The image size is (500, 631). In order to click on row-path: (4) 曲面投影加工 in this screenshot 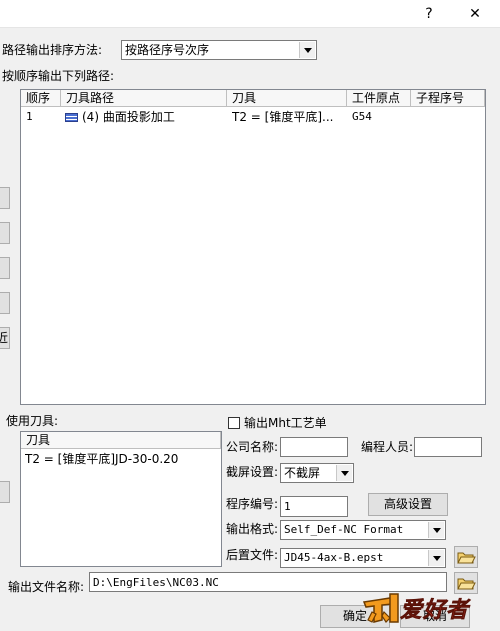, I will do `click(128, 117)`.